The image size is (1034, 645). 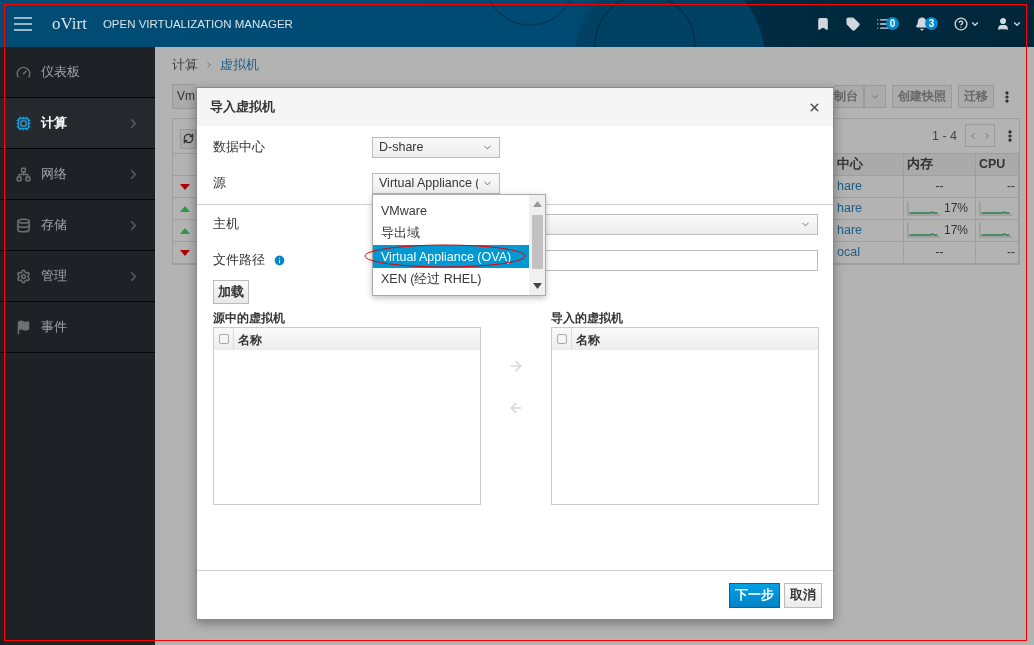 What do you see at coordinates (219, 183) in the screenshot?
I see `field-label: 源` at bounding box center [219, 183].